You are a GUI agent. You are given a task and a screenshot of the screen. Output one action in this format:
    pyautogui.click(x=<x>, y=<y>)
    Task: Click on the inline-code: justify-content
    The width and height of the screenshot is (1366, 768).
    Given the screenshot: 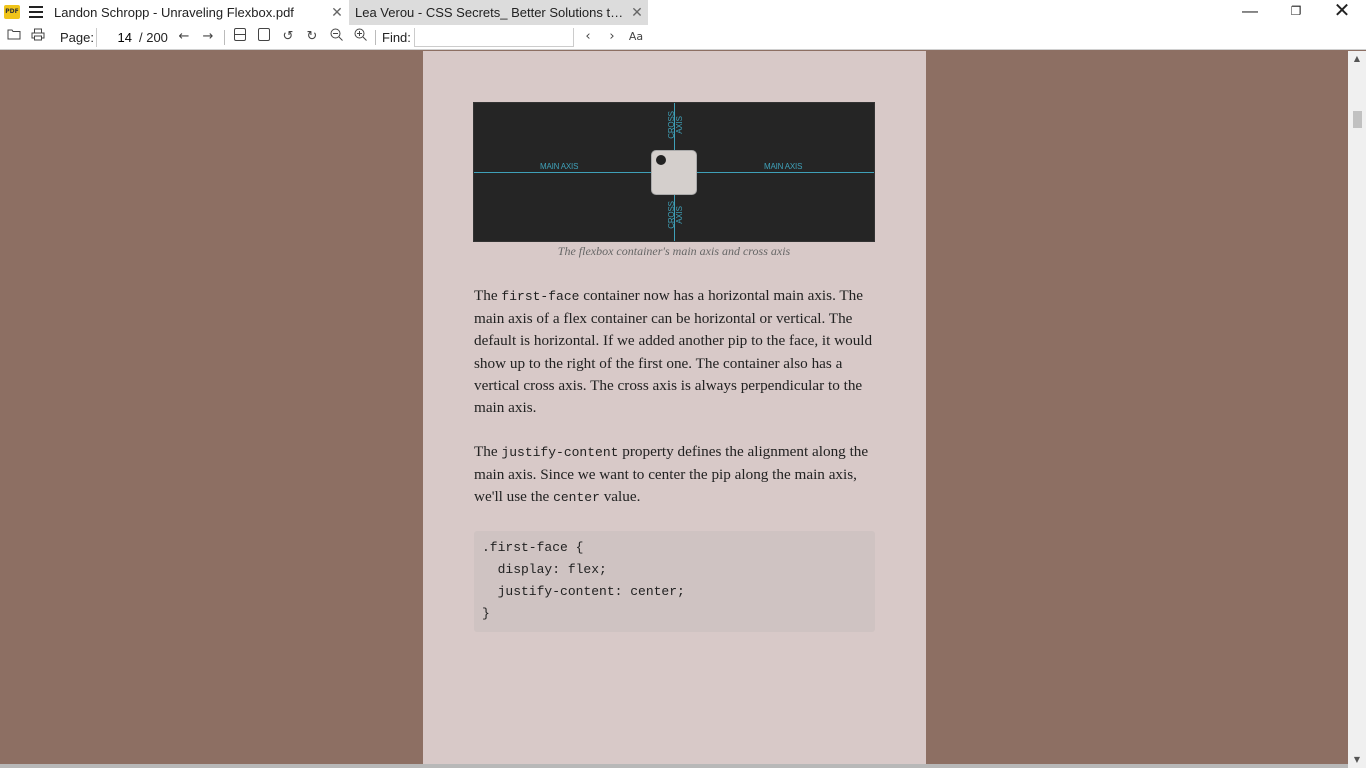 What is the action you would take?
    pyautogui.click(x=560, y=452)
    